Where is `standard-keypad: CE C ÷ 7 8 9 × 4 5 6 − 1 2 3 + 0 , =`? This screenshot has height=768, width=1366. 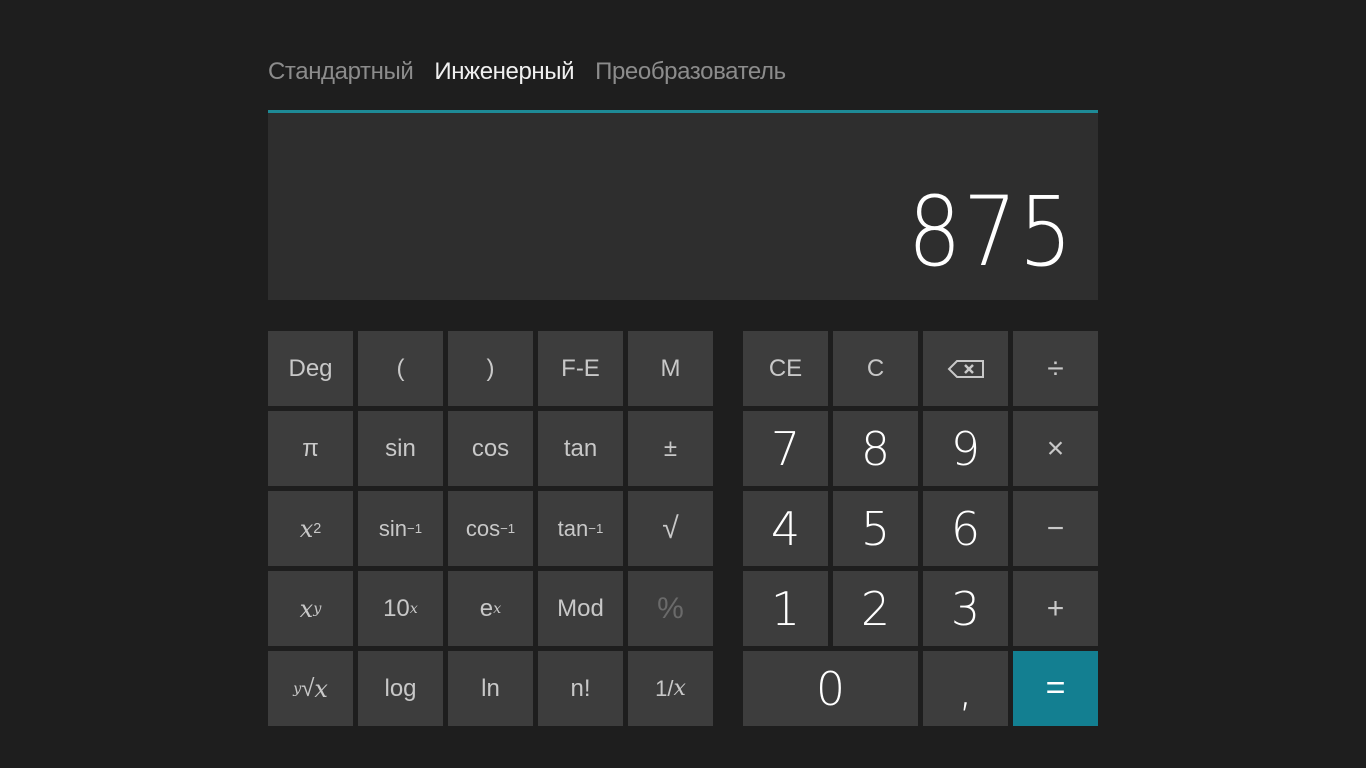
standard-keypad: CE C ÷ 7 8 9 × 4 5 6 − 1 2 3 + 0 , = is located at coordinates (920, 528).